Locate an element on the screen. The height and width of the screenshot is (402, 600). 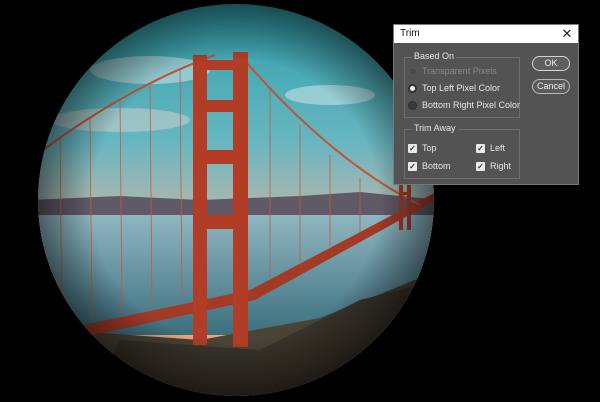
checkbox-top: ✓ Top is located at coordinates (422, 148).